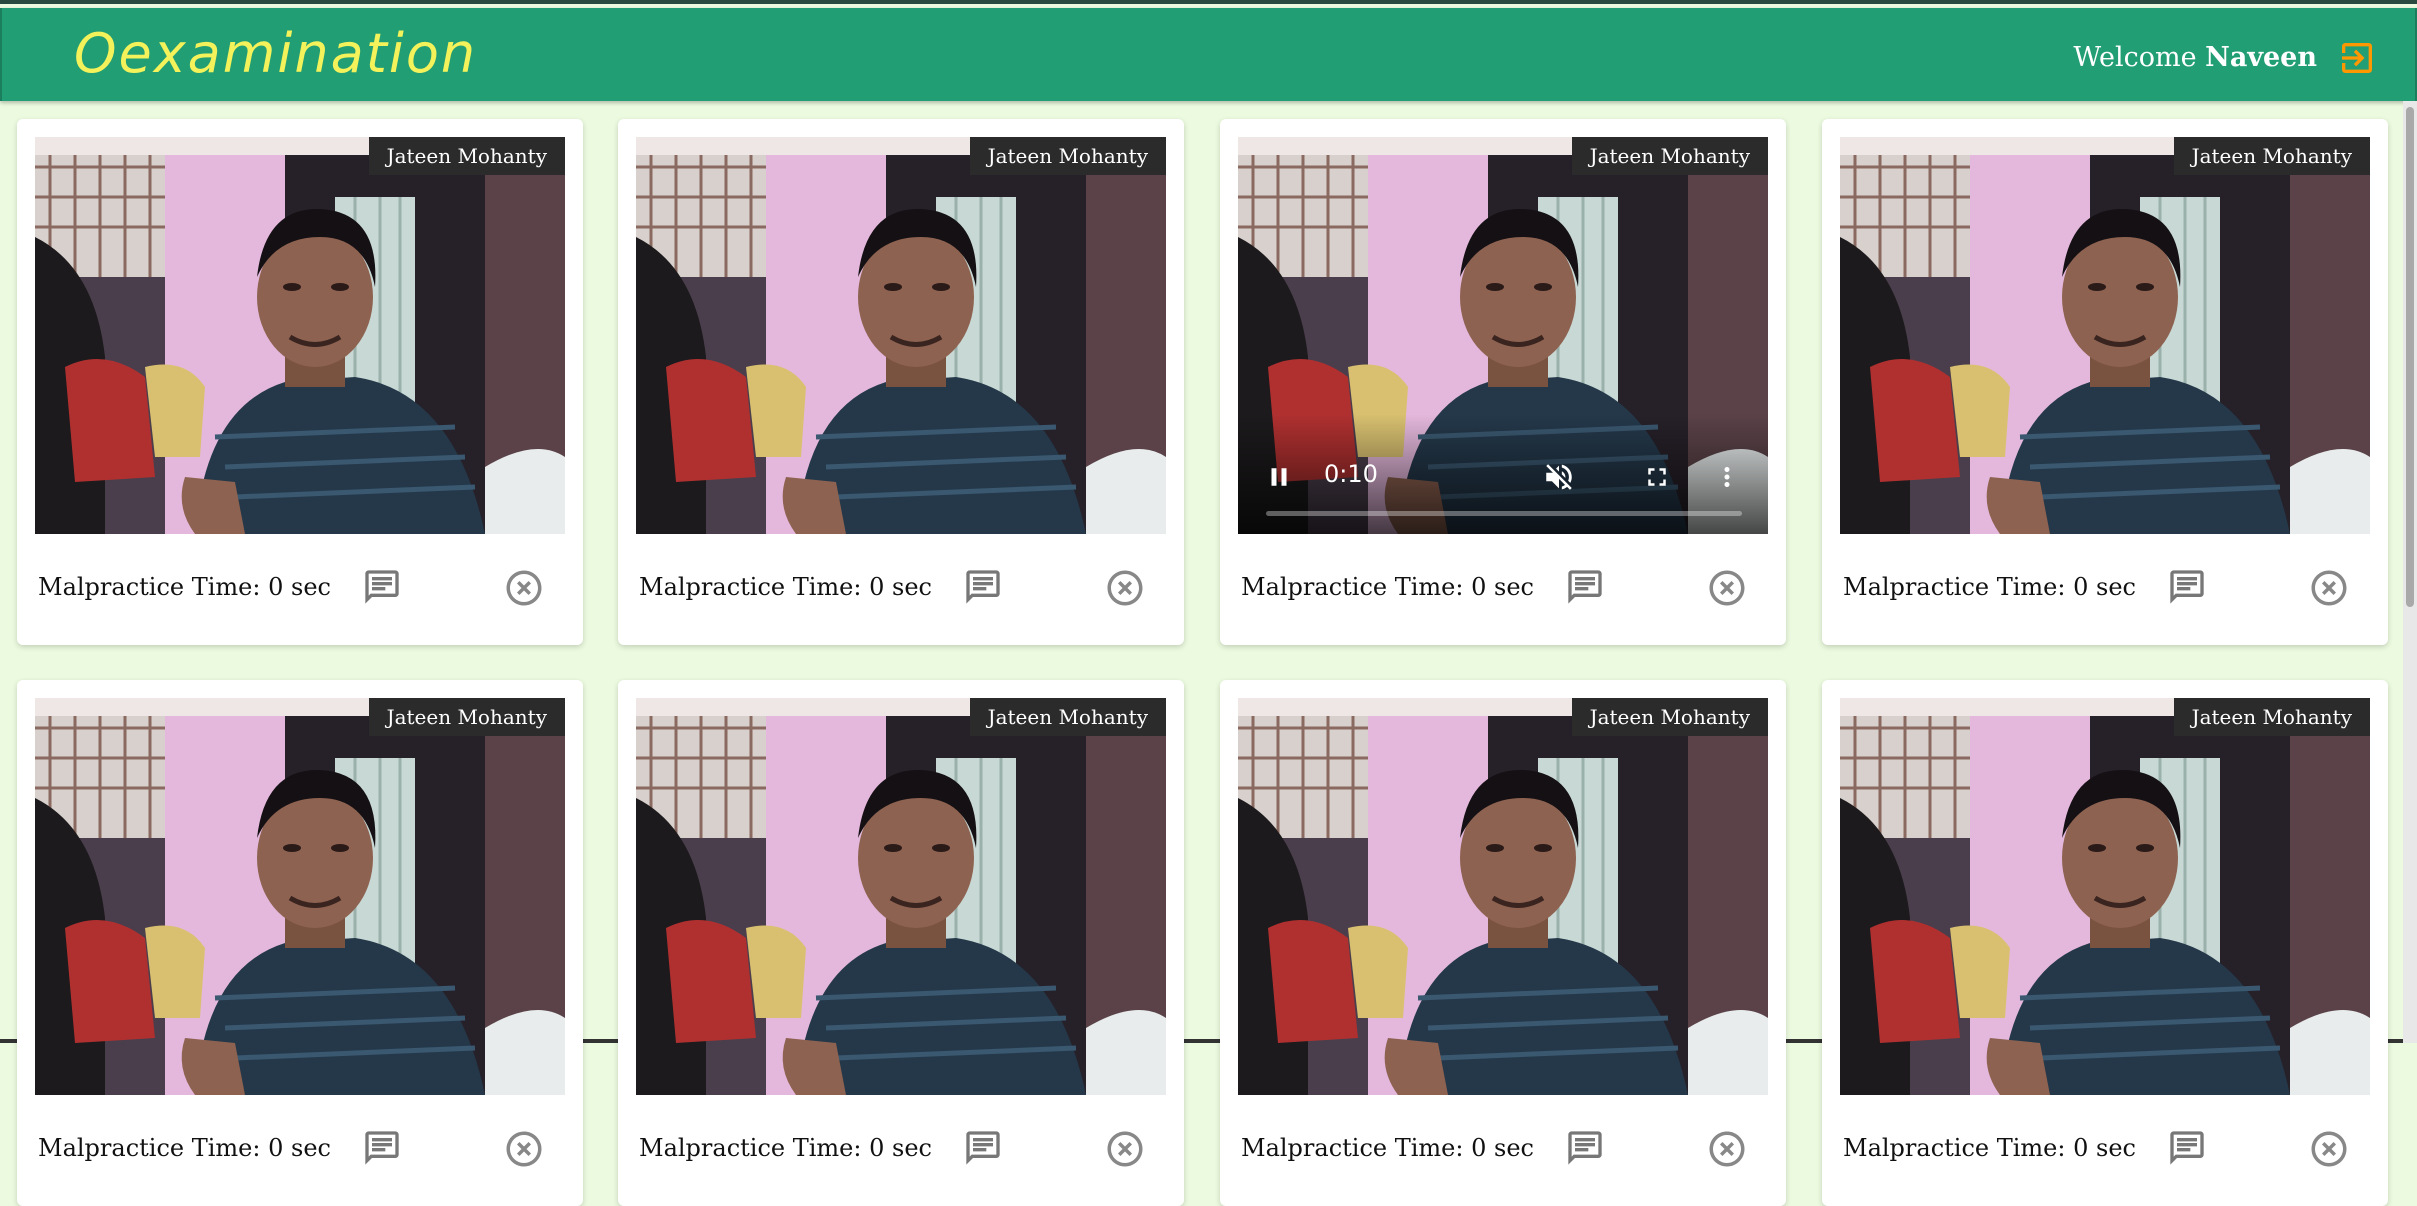 The width and height of the screenshot is (2417, 1206). I want to click on video-current-time: 0:10, so click(1351, 474).